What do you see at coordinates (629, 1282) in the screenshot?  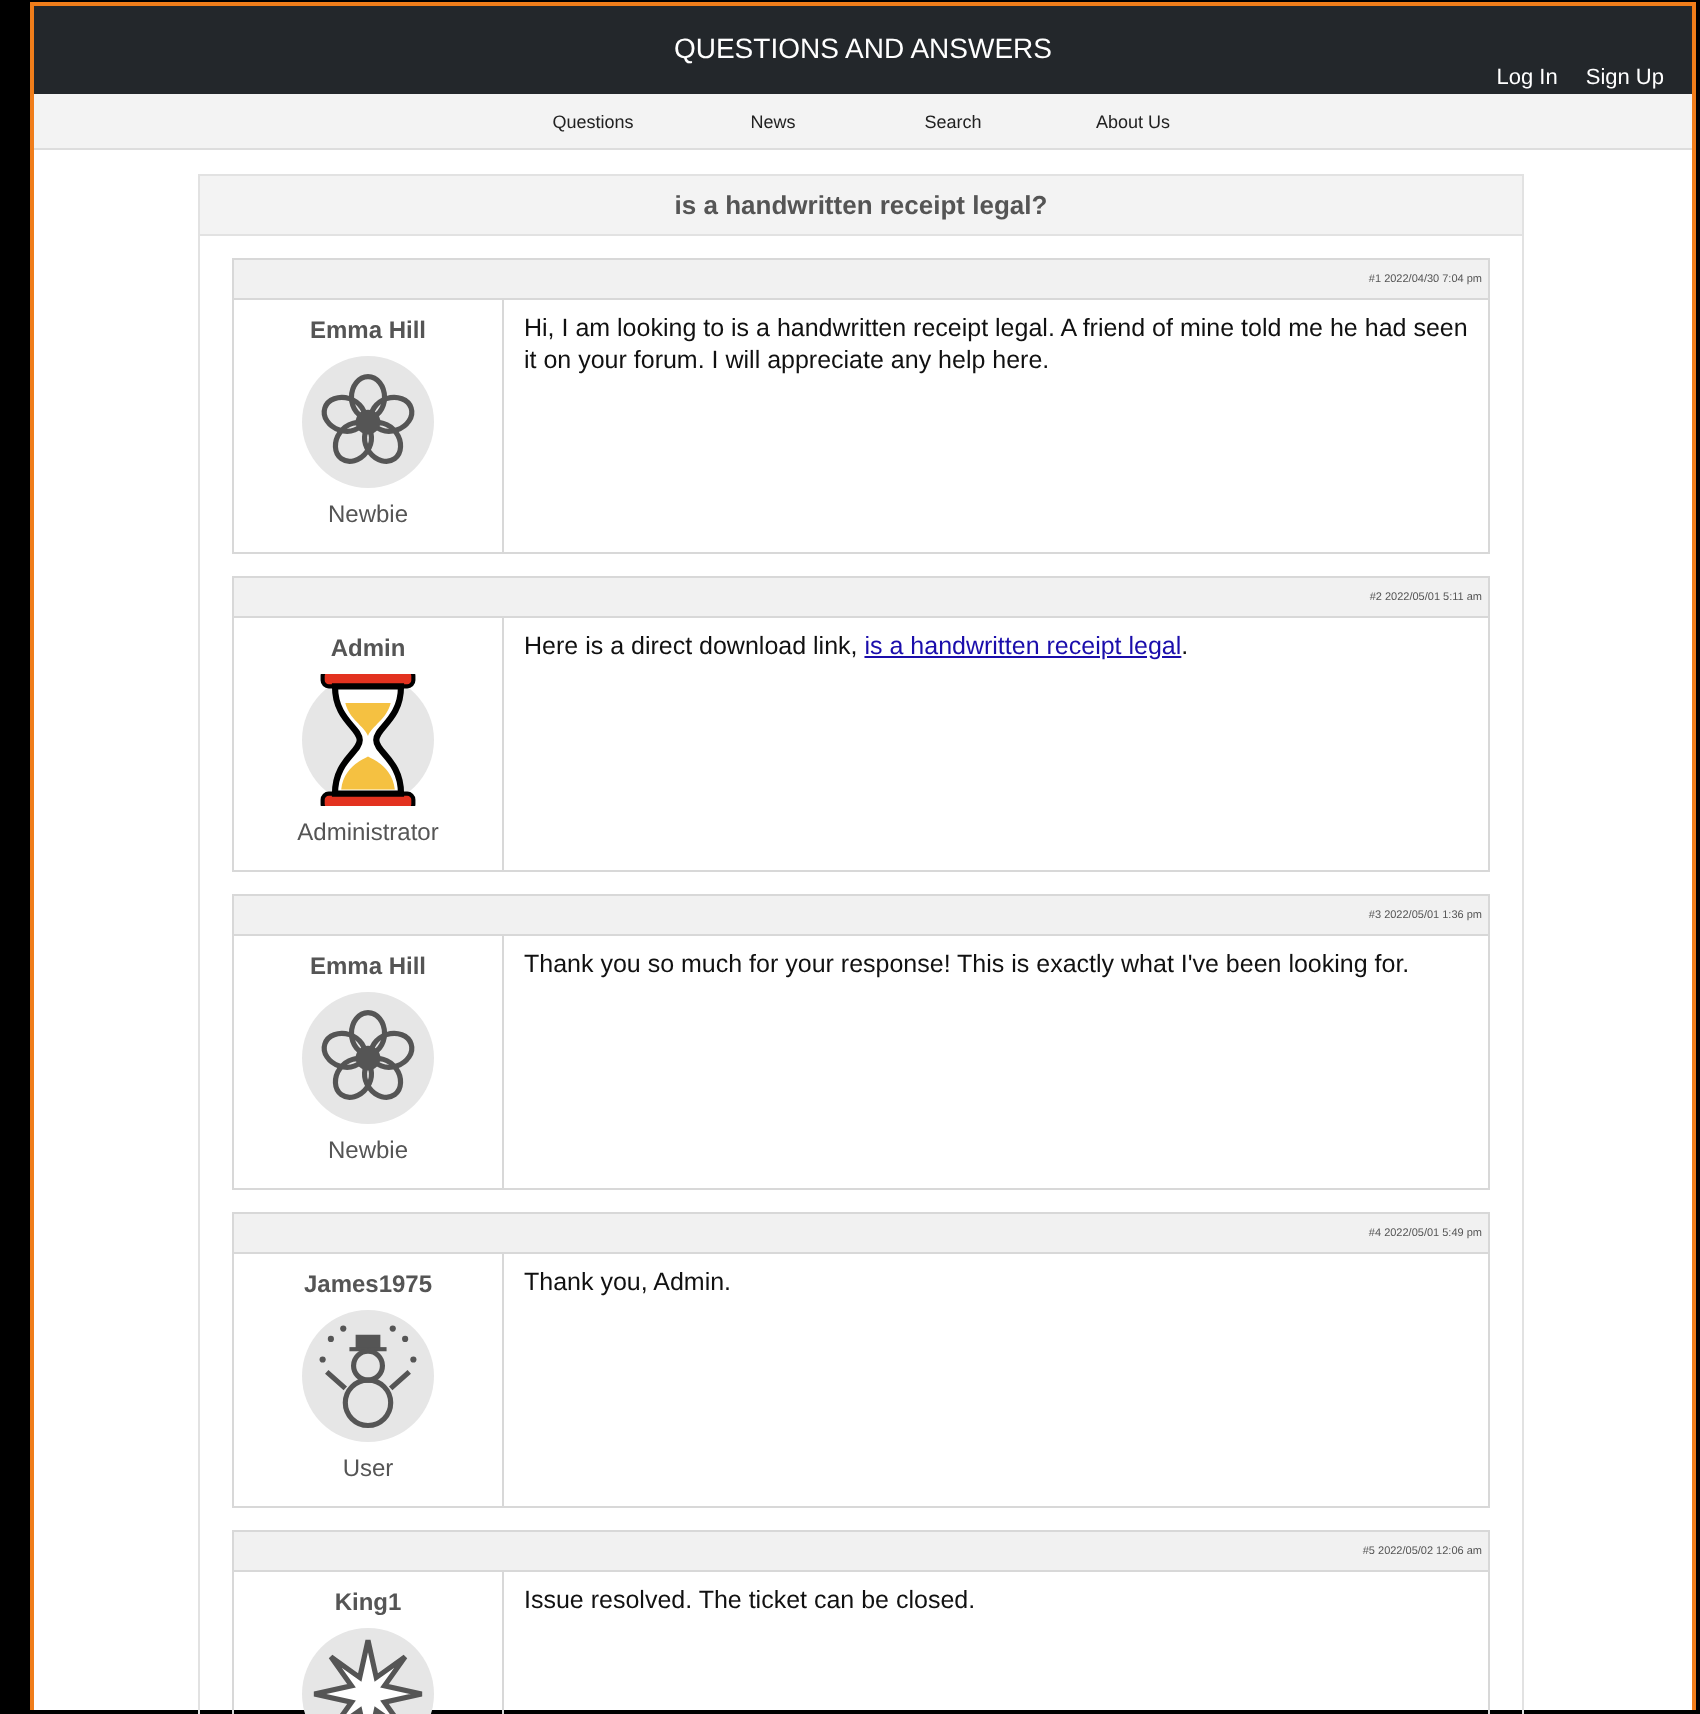 I see `post-message: Thank you, Admin.` at bounding box center [629, 1282].